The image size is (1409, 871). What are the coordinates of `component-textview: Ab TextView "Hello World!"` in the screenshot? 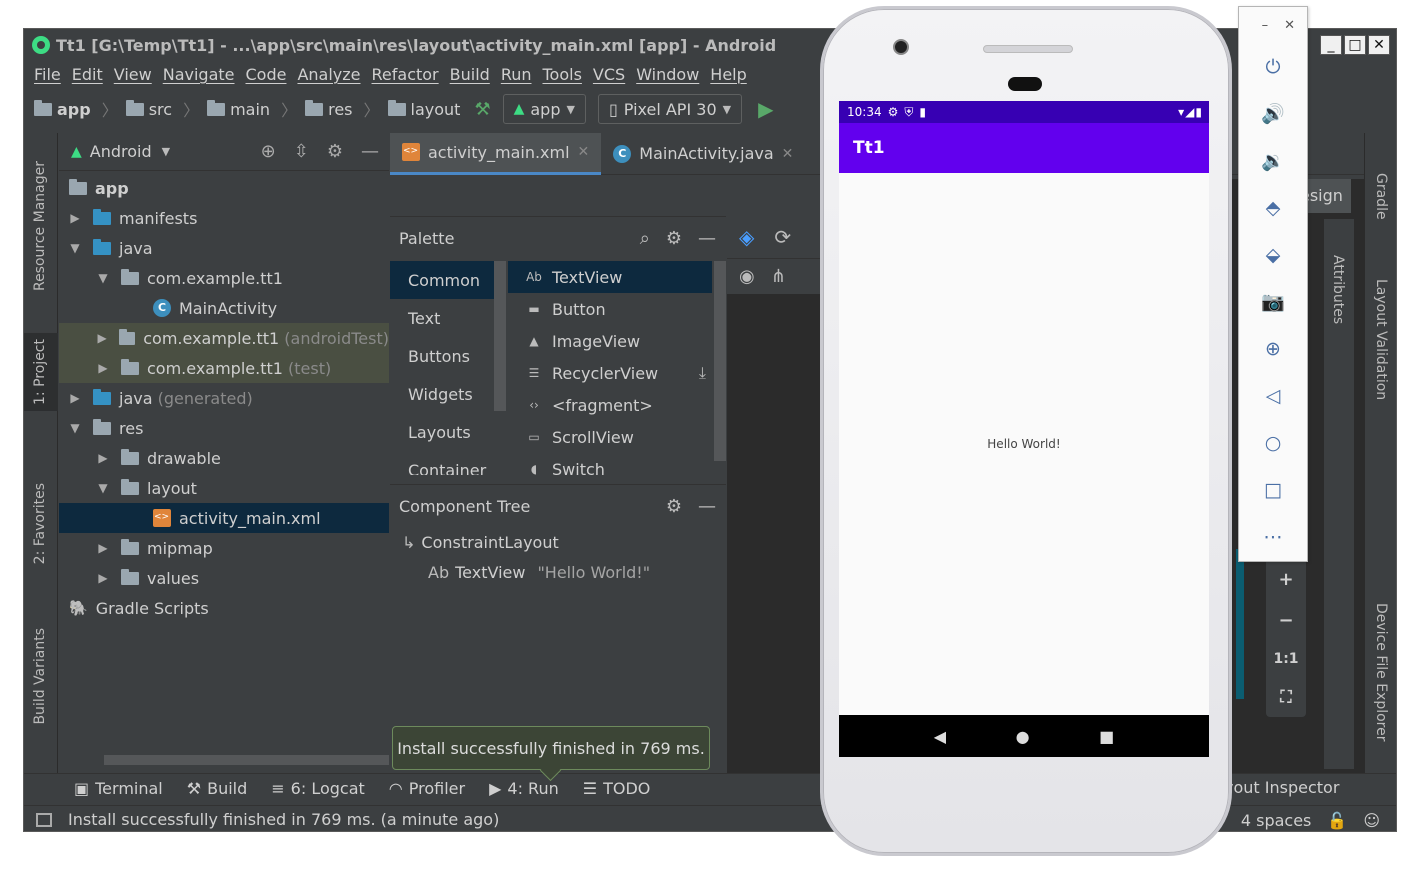 It's located at (558, 572).